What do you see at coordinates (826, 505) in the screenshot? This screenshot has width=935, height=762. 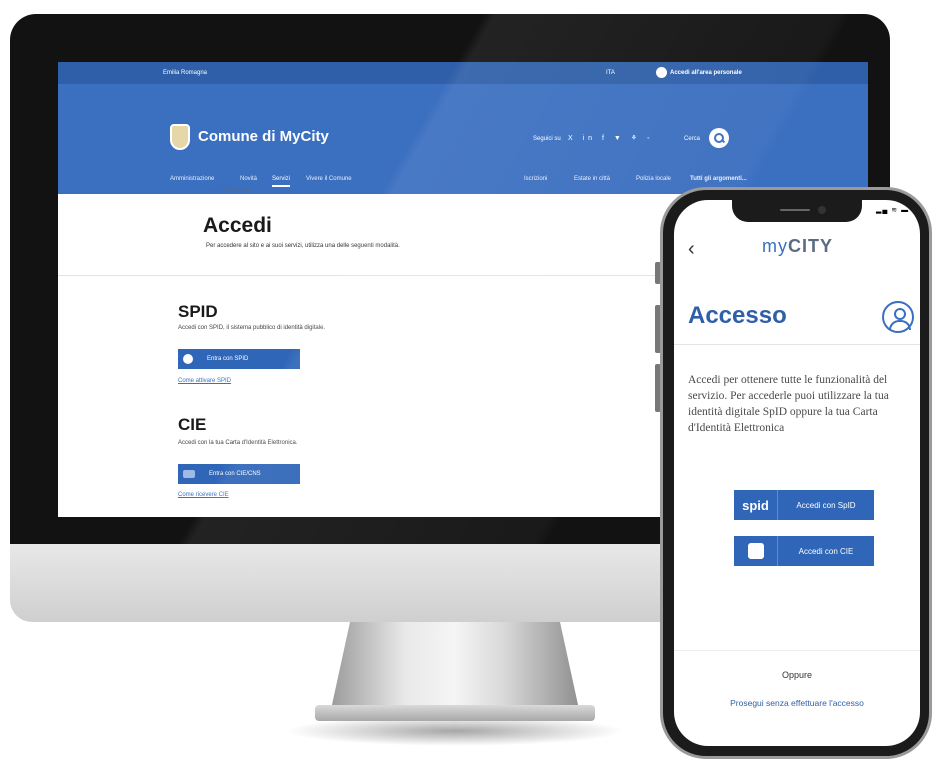 I see `phone-spid-label: Accedi con SpID` at bounding box center [826, 505].